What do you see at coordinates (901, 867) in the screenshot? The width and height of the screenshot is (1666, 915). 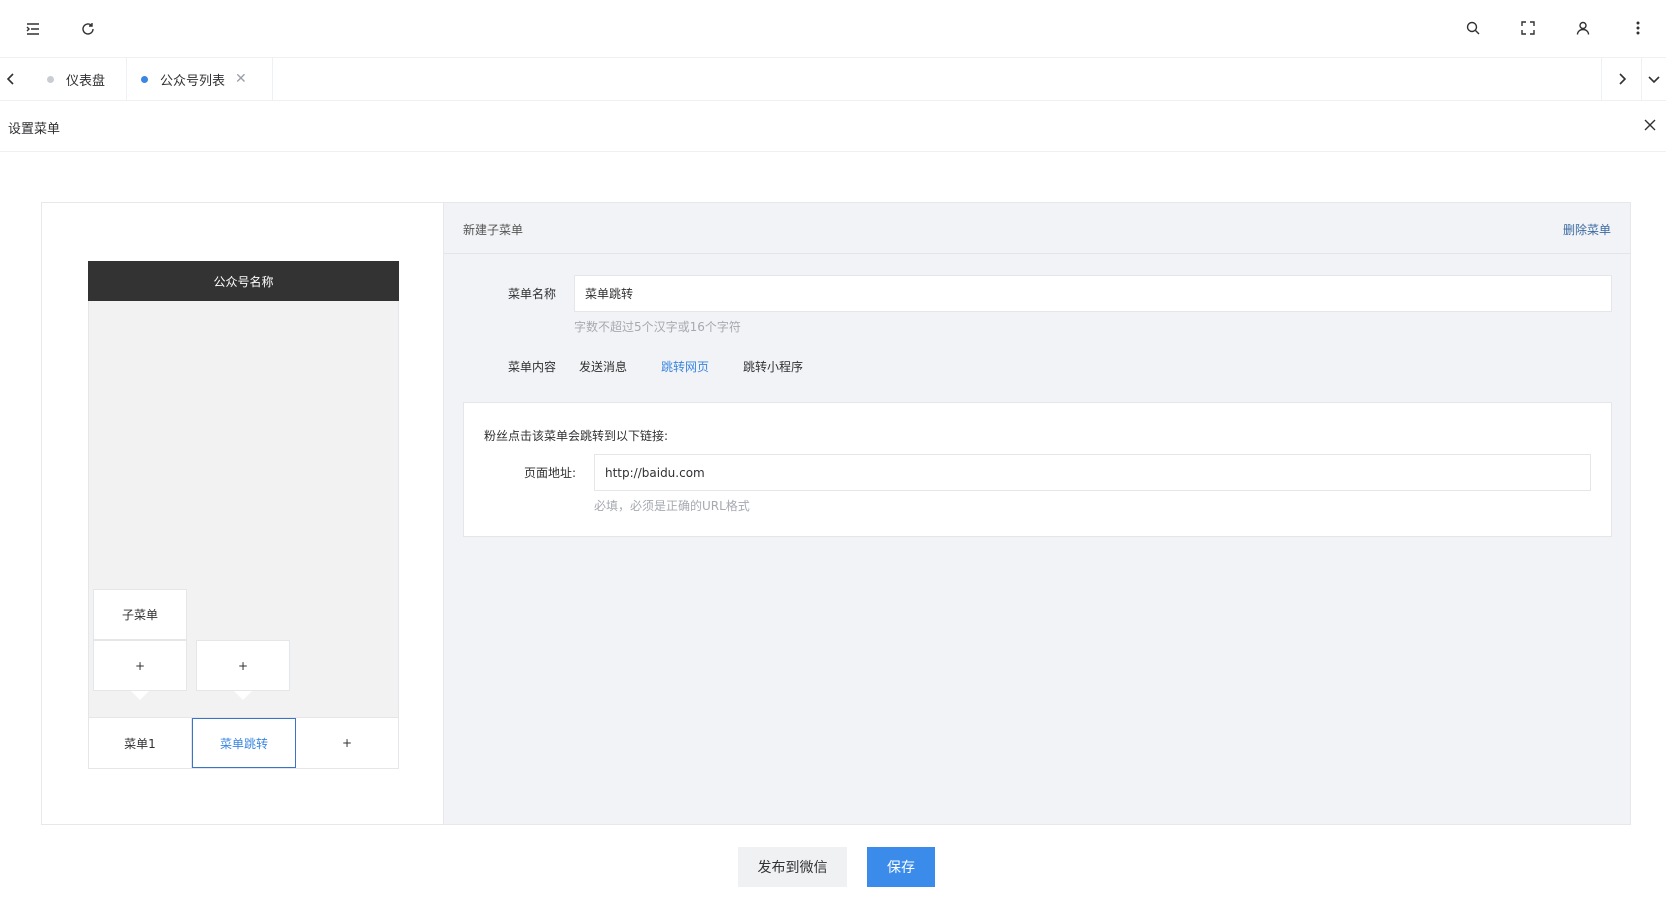 I see `save-button: 保存` at bounding box center [901, 867].